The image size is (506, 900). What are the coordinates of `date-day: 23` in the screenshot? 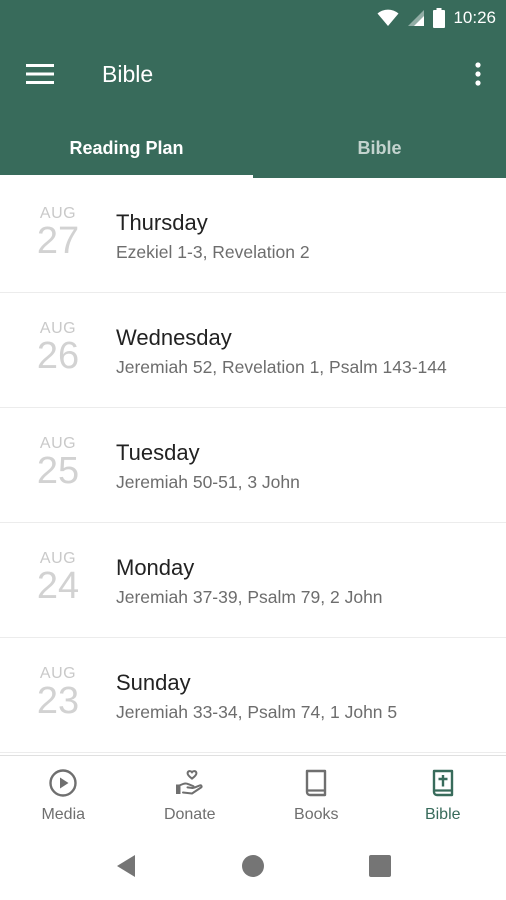 It's located at (58, 701).